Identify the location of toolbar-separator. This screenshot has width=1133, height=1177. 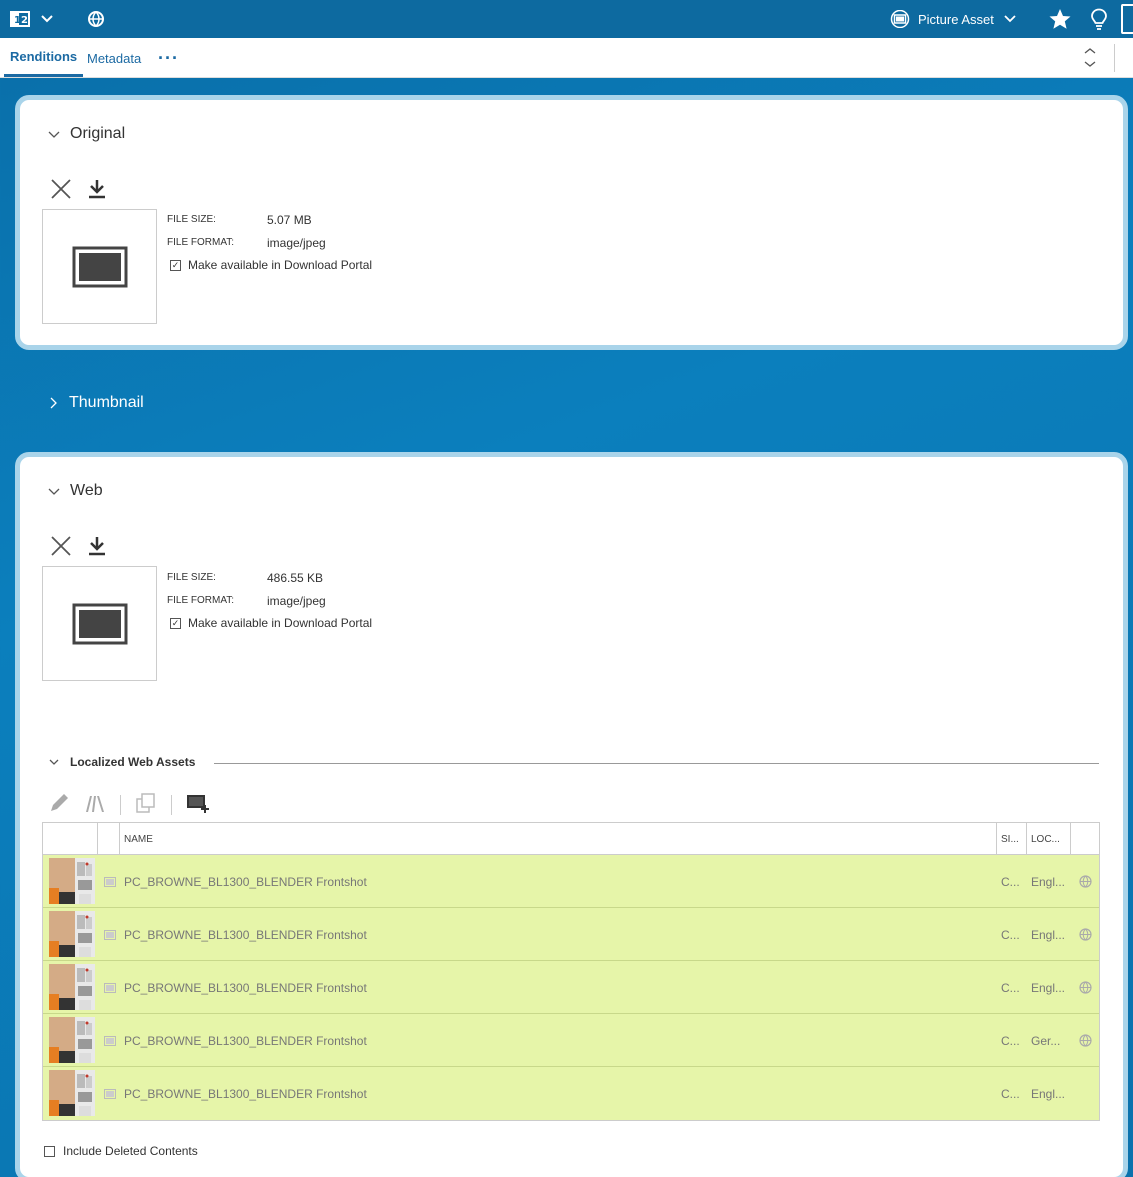
(171, 804).